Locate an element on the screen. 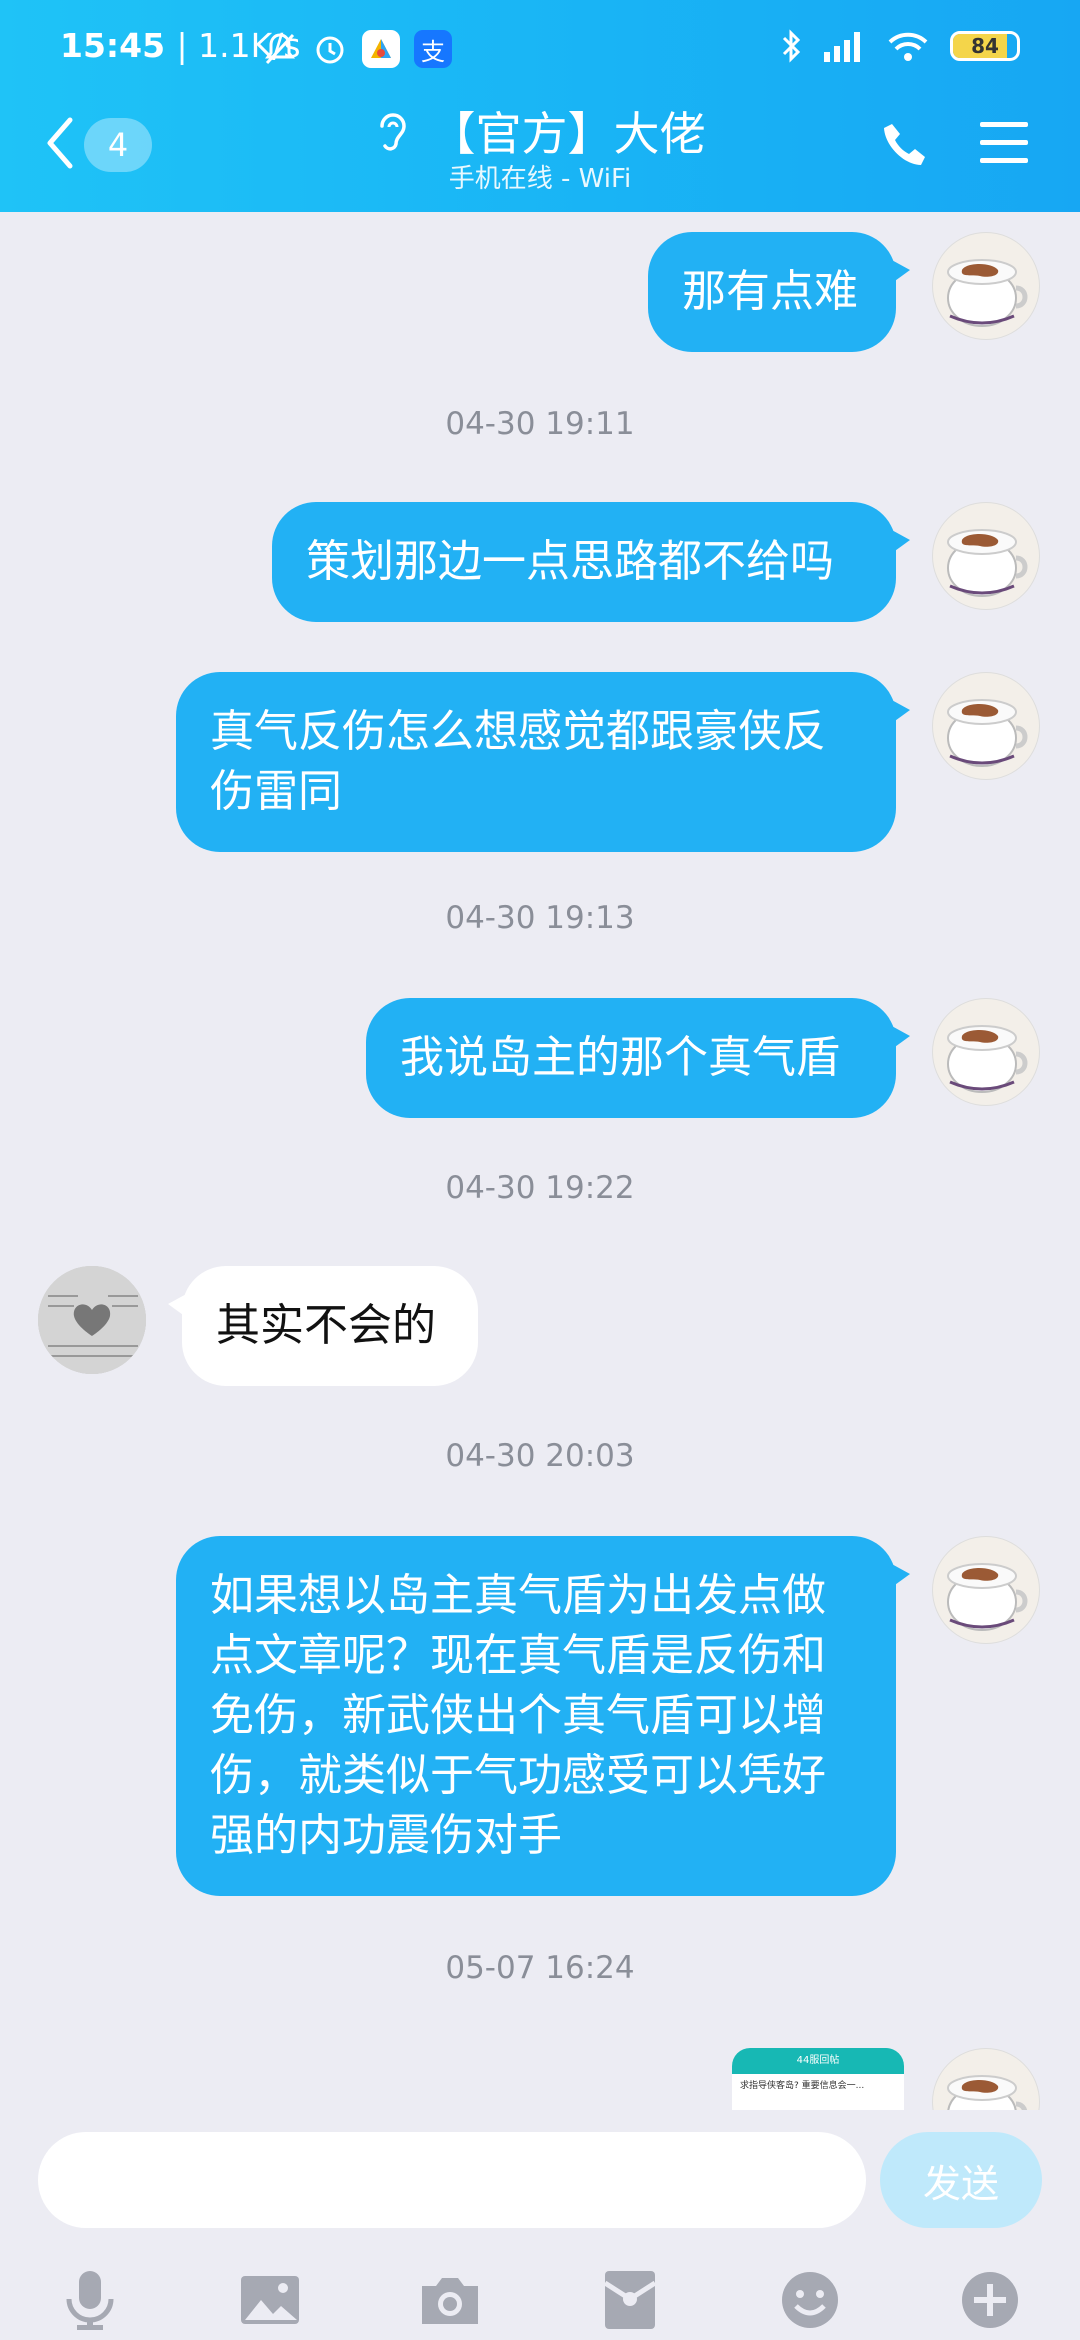 This screenshot has height=2340, width=1080. camera-button is located at coordinates (450, 2300).